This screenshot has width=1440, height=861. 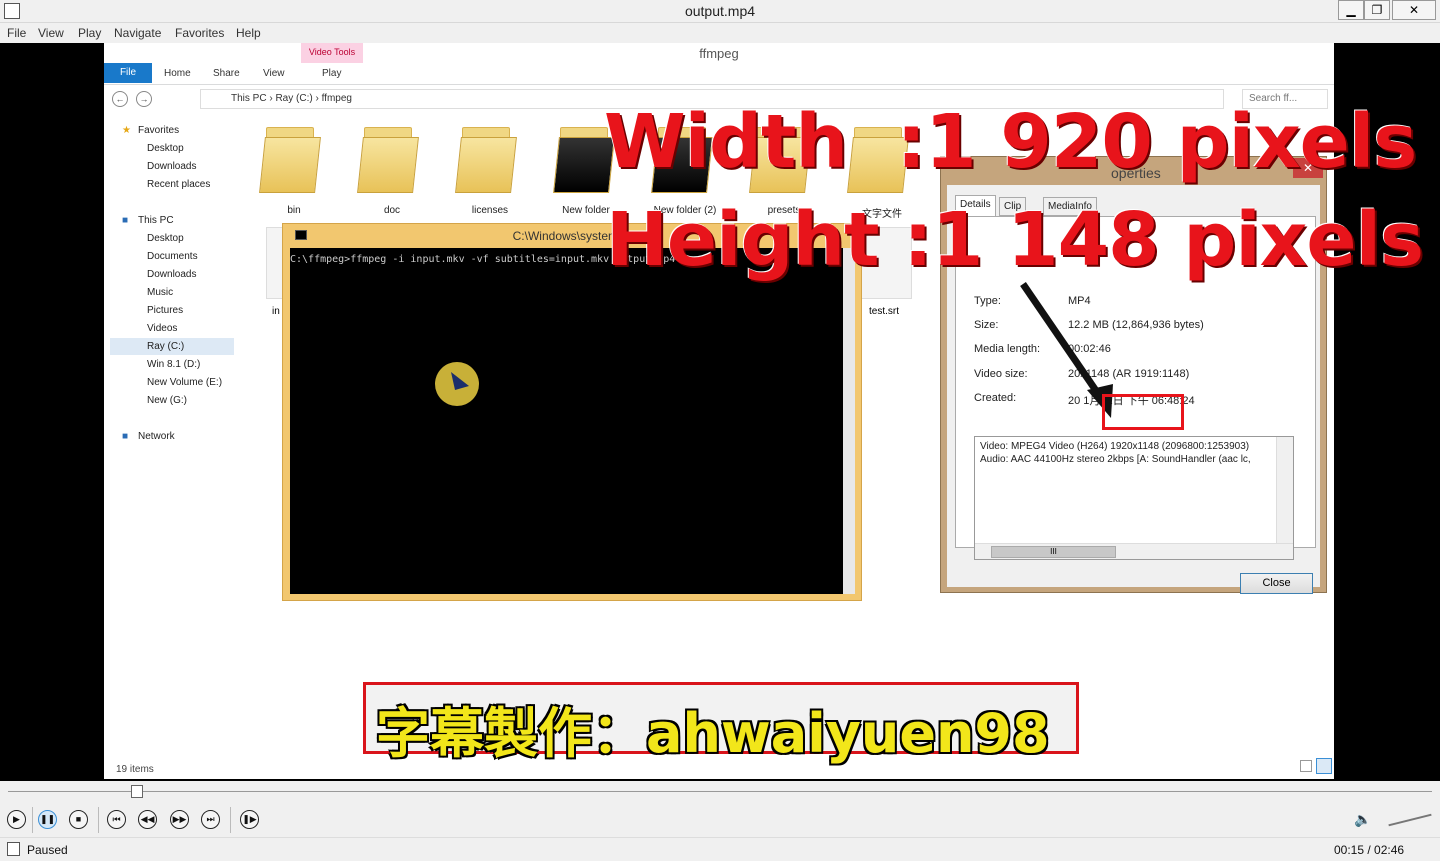 I want to click on nav-pc-videos: Videos, so click(x=162, y=328).